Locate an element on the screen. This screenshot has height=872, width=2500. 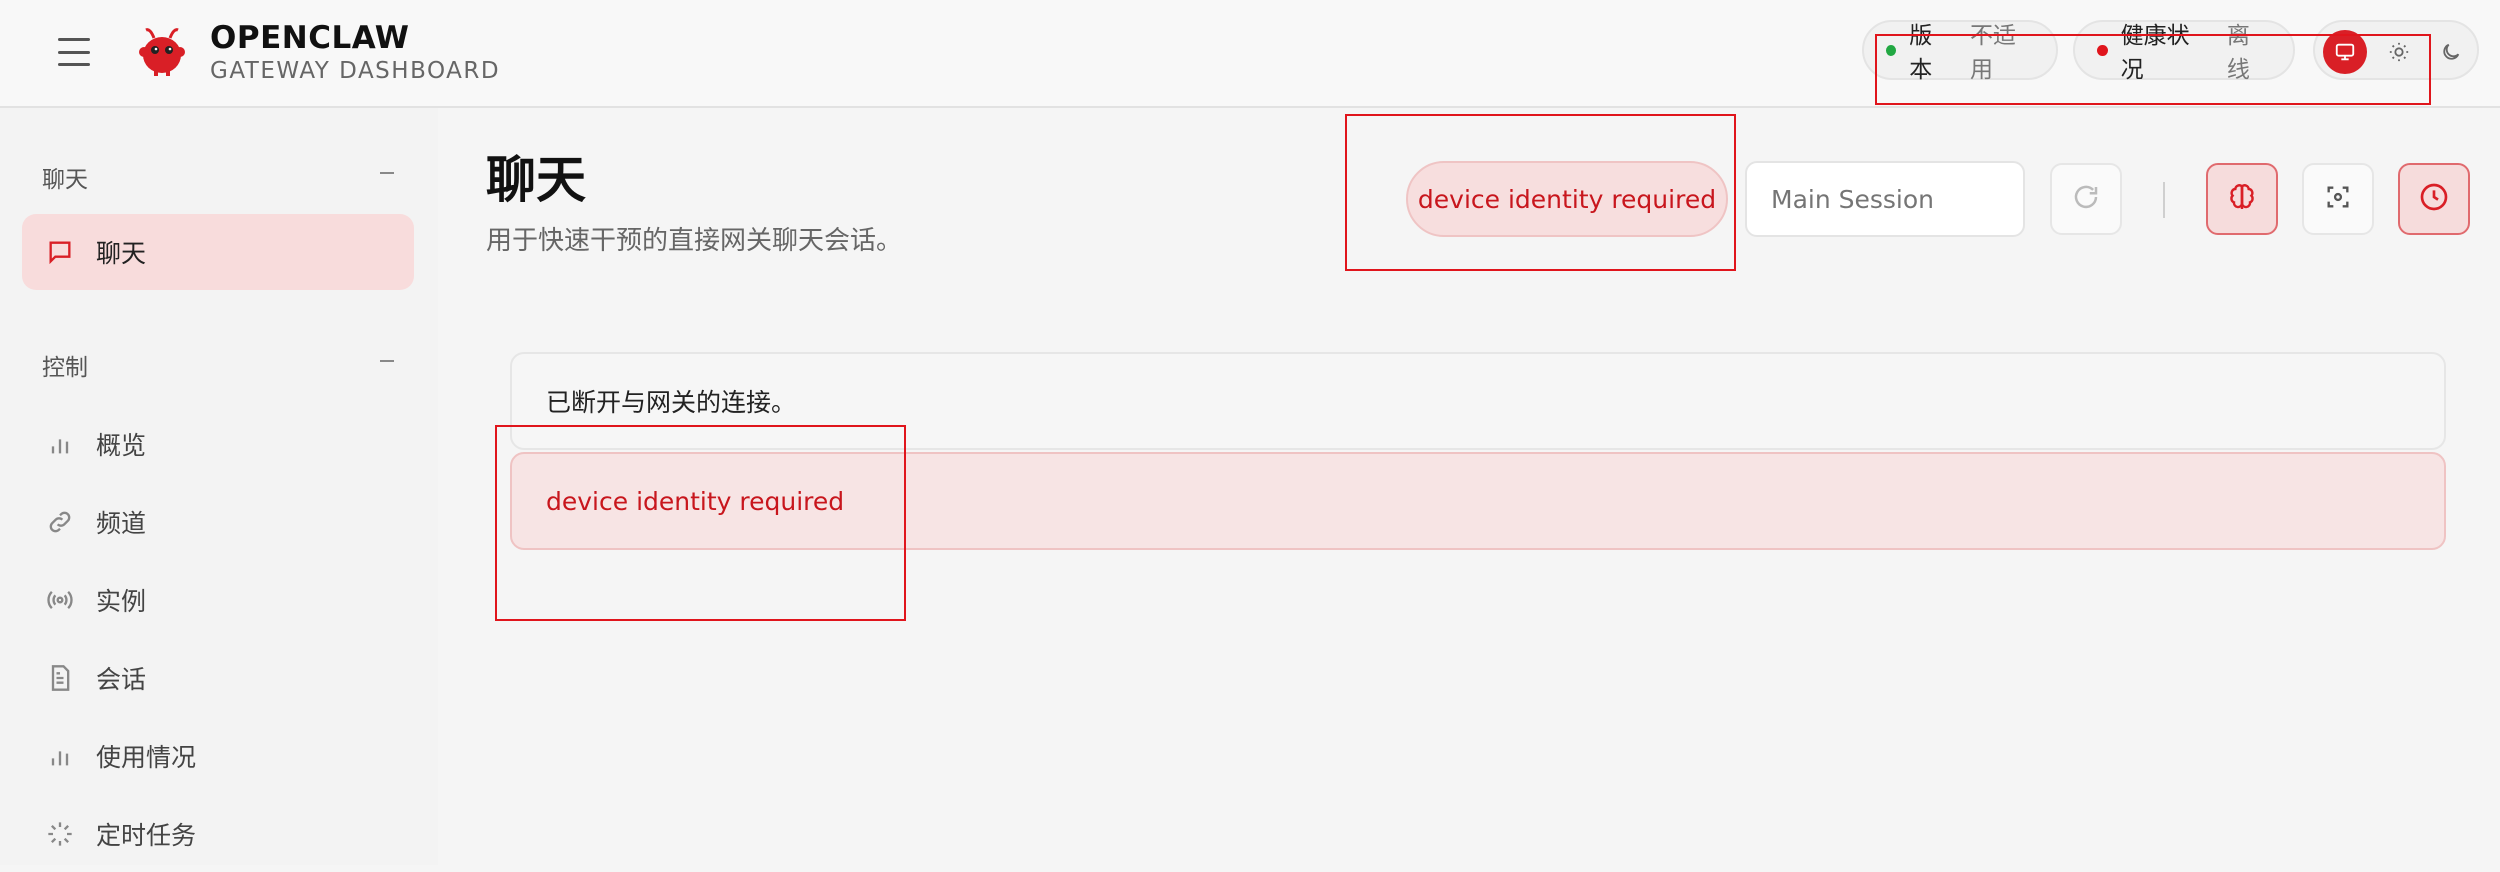
sidebar-item-cron: 定时任务 is located at coordinates (218, 834).